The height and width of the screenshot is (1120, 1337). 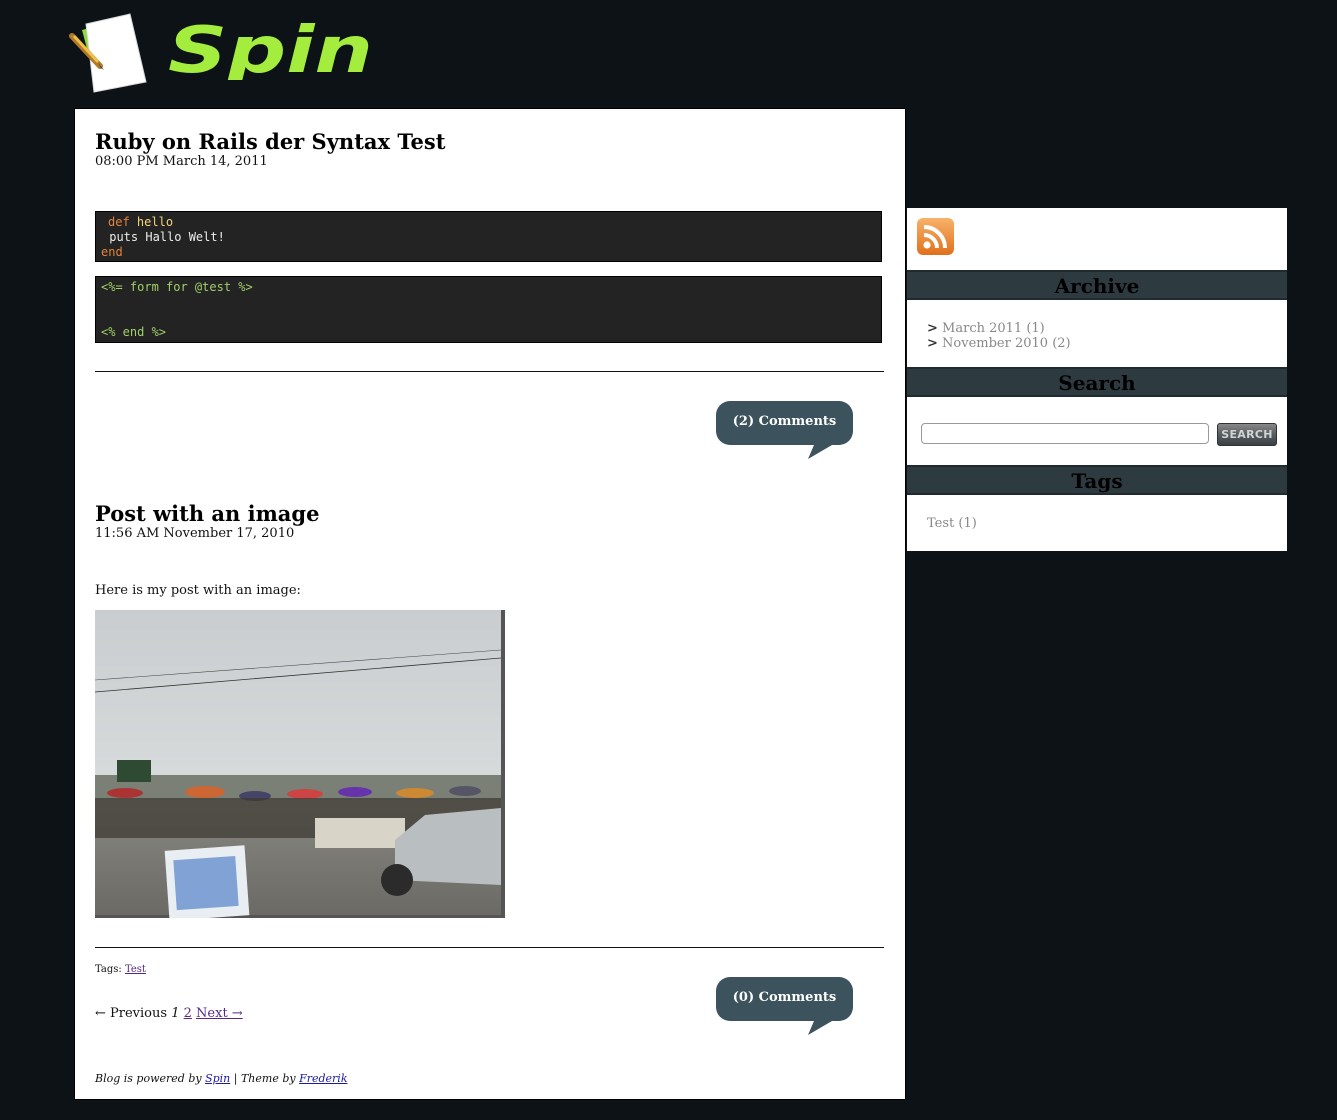 I want to click on post-title: Ruby on Rails der Syntax Test, so click(x=270, y=141).